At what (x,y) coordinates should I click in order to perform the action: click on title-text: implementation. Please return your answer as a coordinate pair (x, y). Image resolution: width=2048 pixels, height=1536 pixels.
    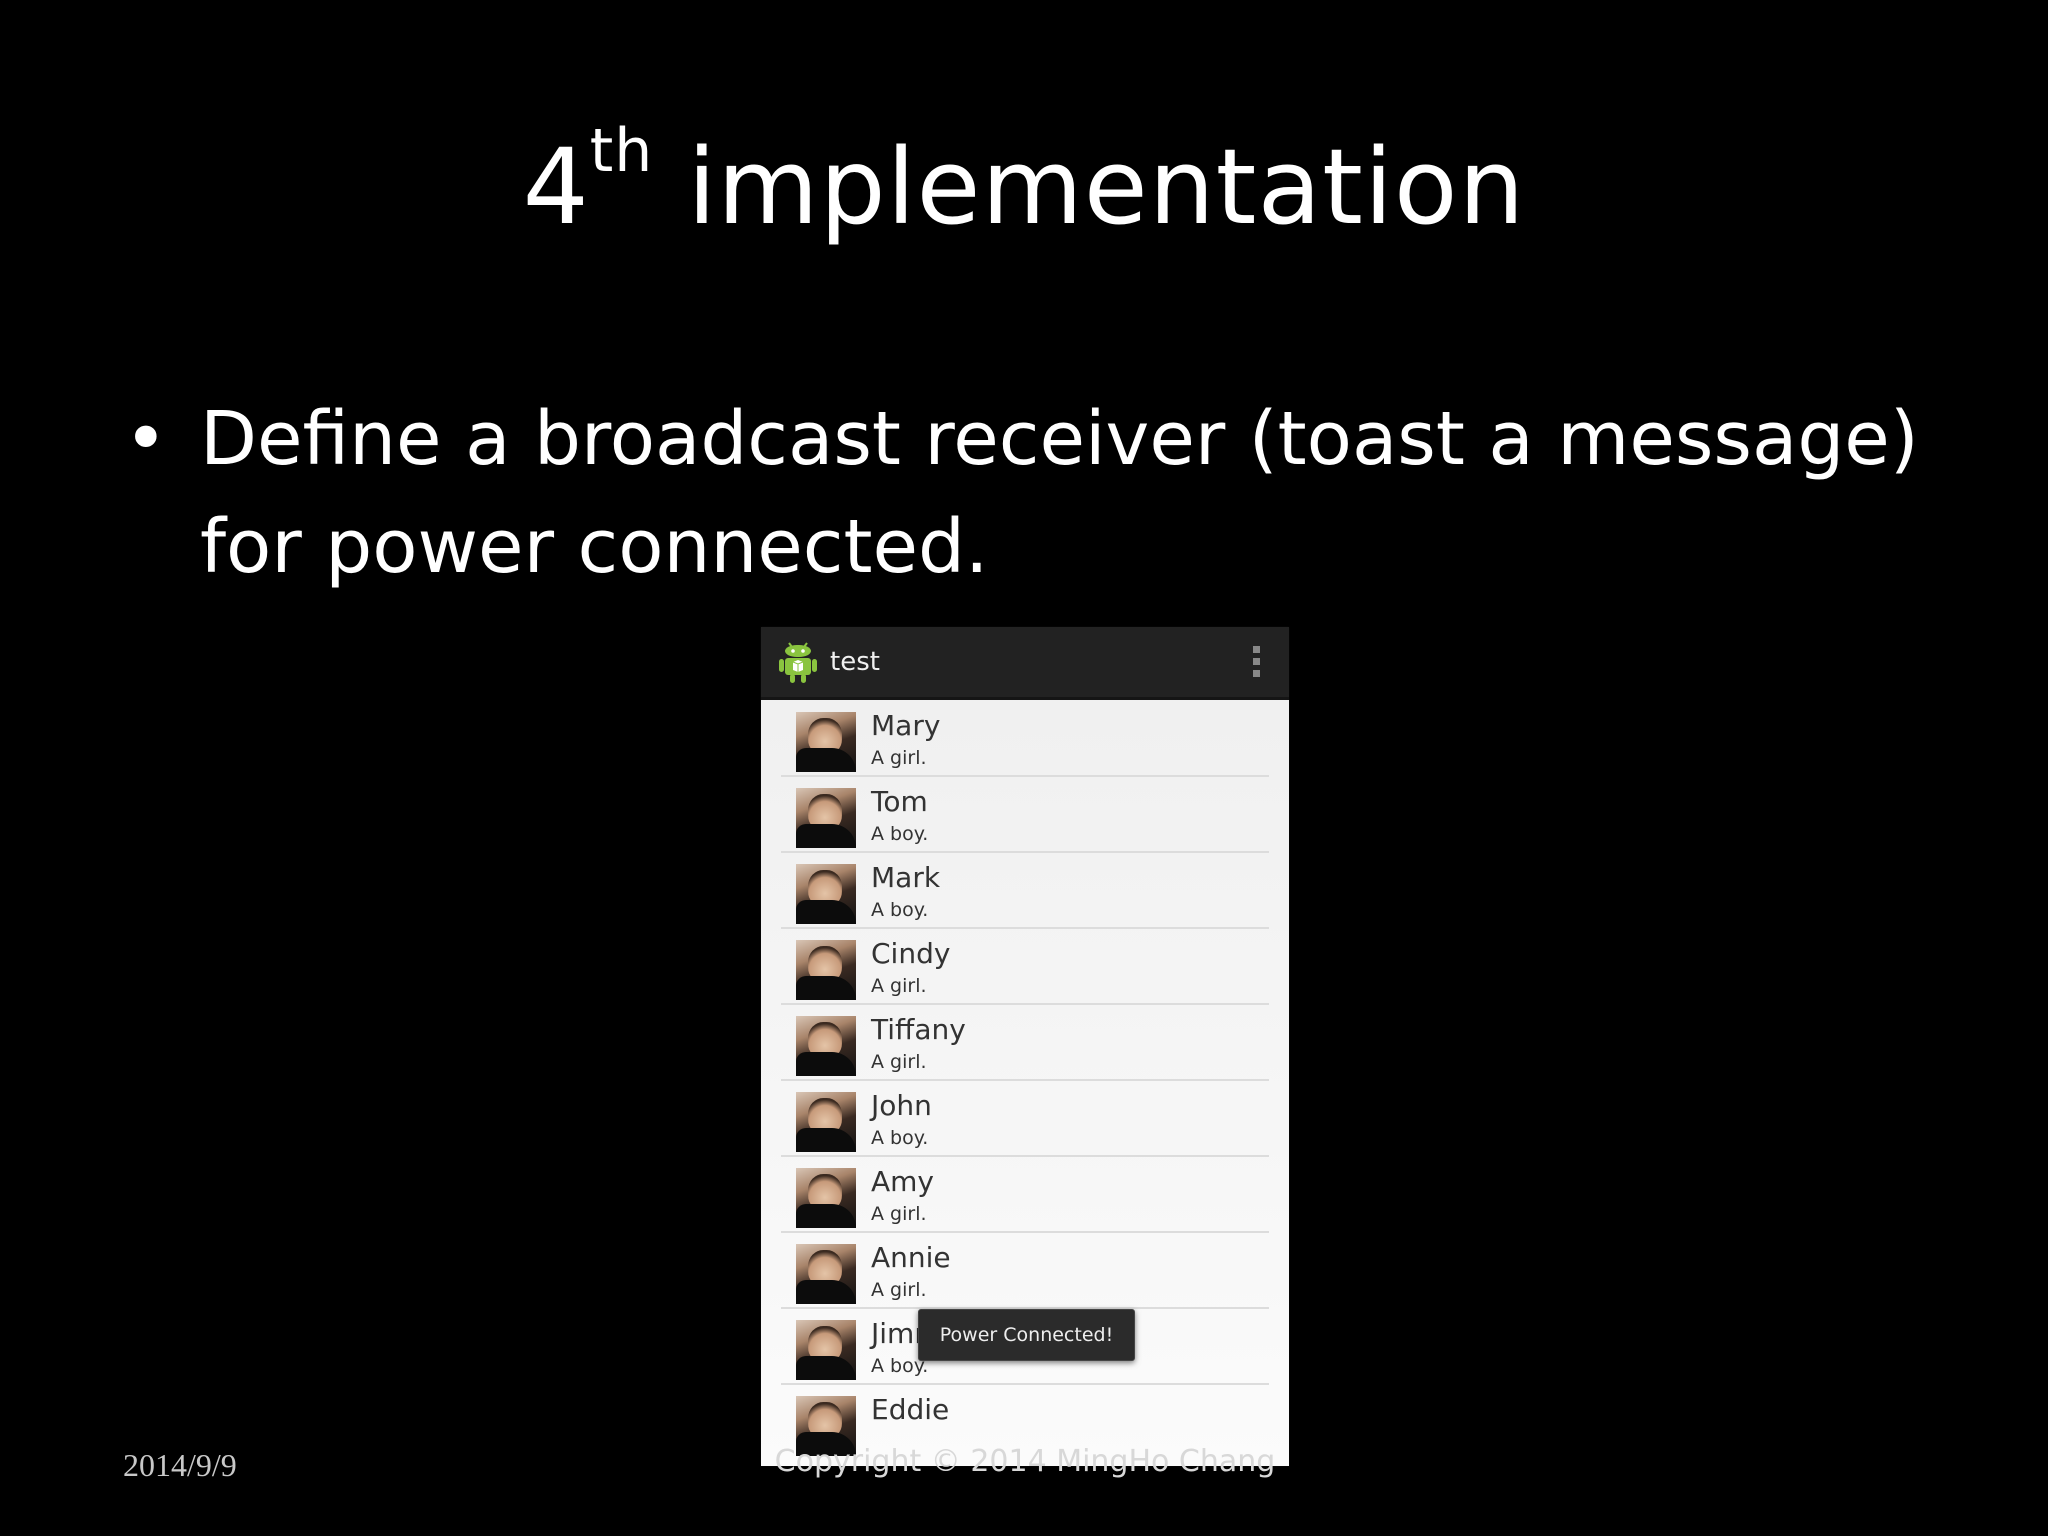
    Looking at the image, I should click on (1089, 187).